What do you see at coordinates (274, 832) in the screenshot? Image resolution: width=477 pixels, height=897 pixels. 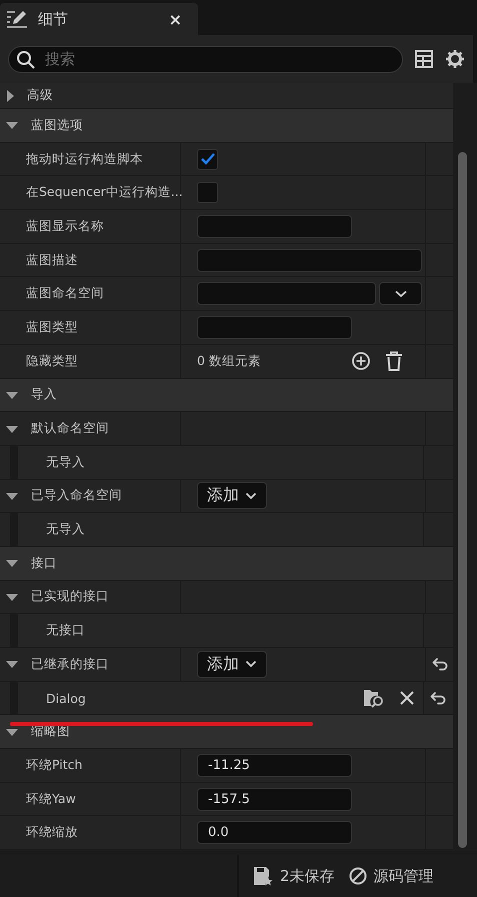 I see `text-field: 0.0` at bounding box center [274, 832].